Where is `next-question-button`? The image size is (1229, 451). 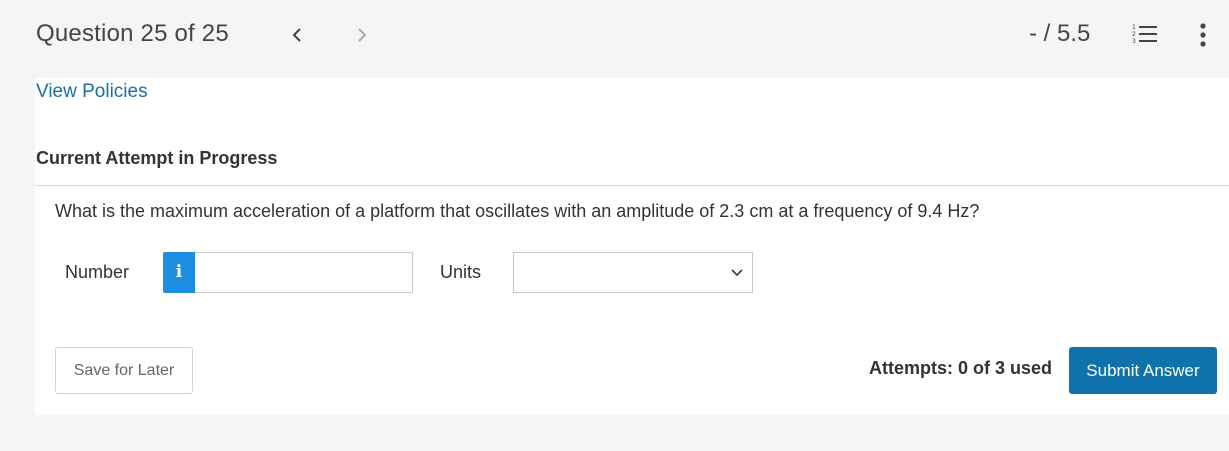
next-question-button is located at coordinates (362, 35).